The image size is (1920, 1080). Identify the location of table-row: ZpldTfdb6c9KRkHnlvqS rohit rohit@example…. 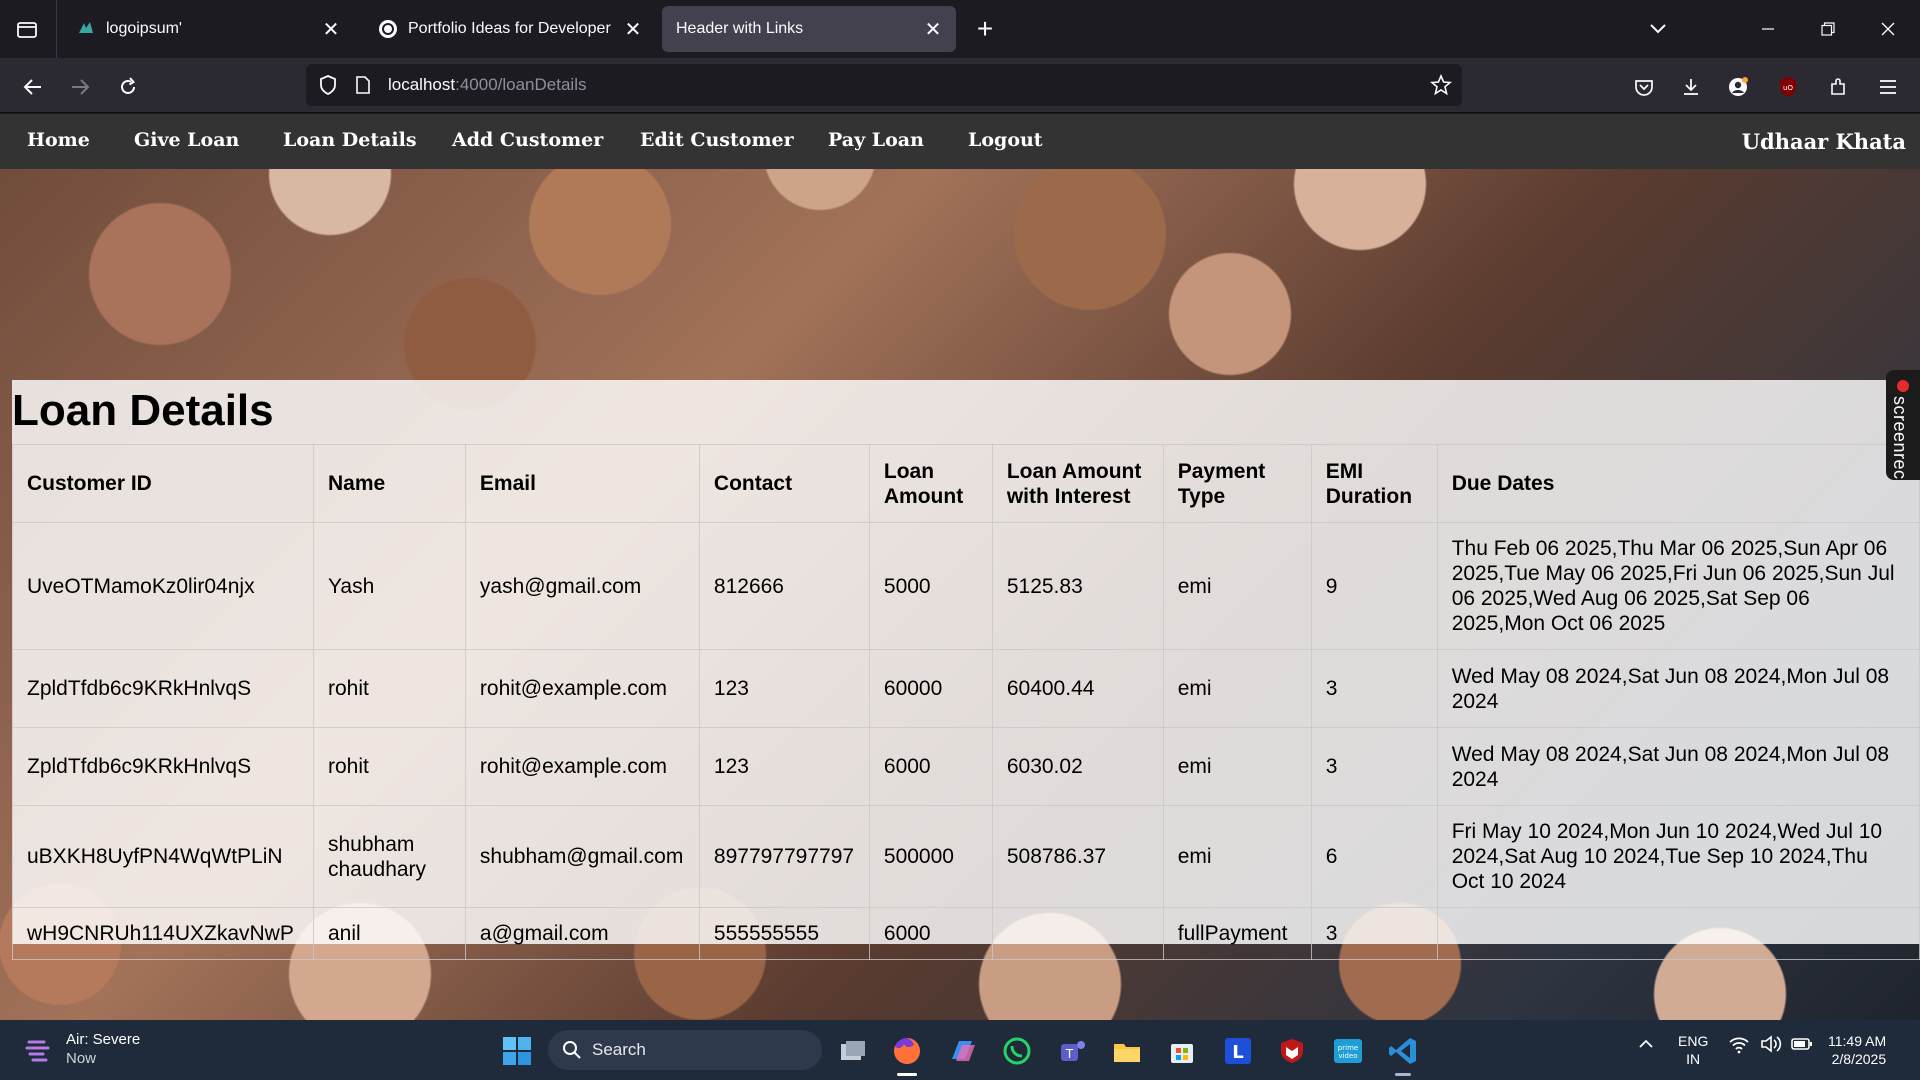
(966, 766).